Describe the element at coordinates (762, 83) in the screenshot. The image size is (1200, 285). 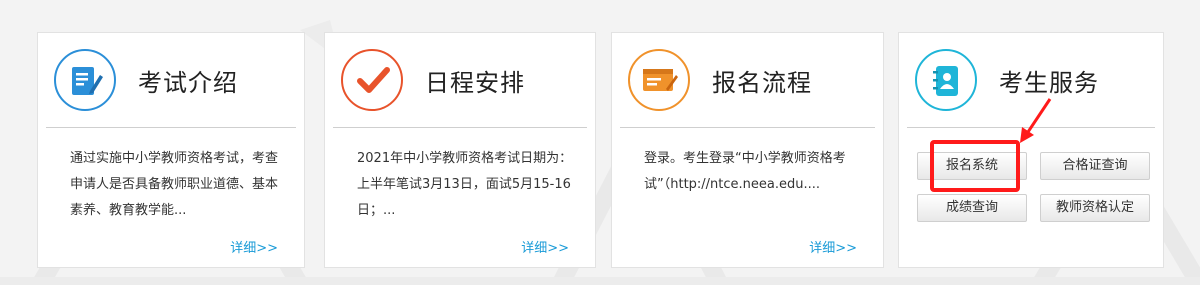
I see `card-title: 报名流程` at that location.